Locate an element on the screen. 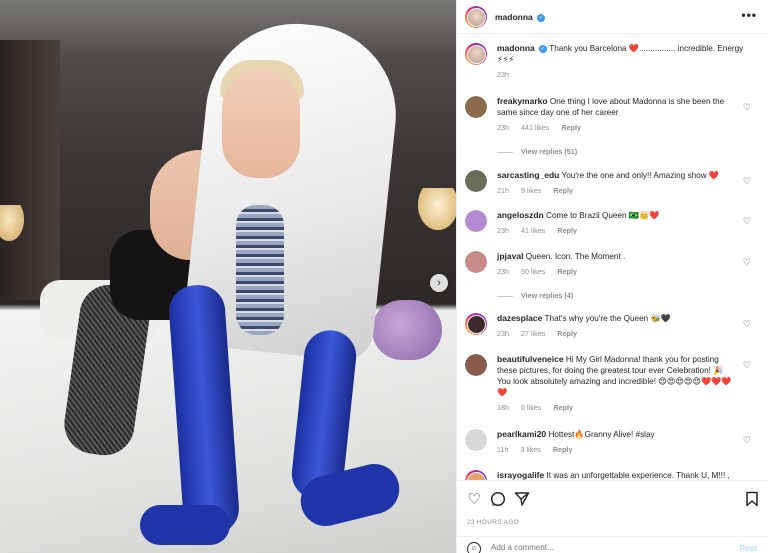 This screenshot has height=553, width=768. view-replies-label: View replies (51) is located at coordinates (549, 151).